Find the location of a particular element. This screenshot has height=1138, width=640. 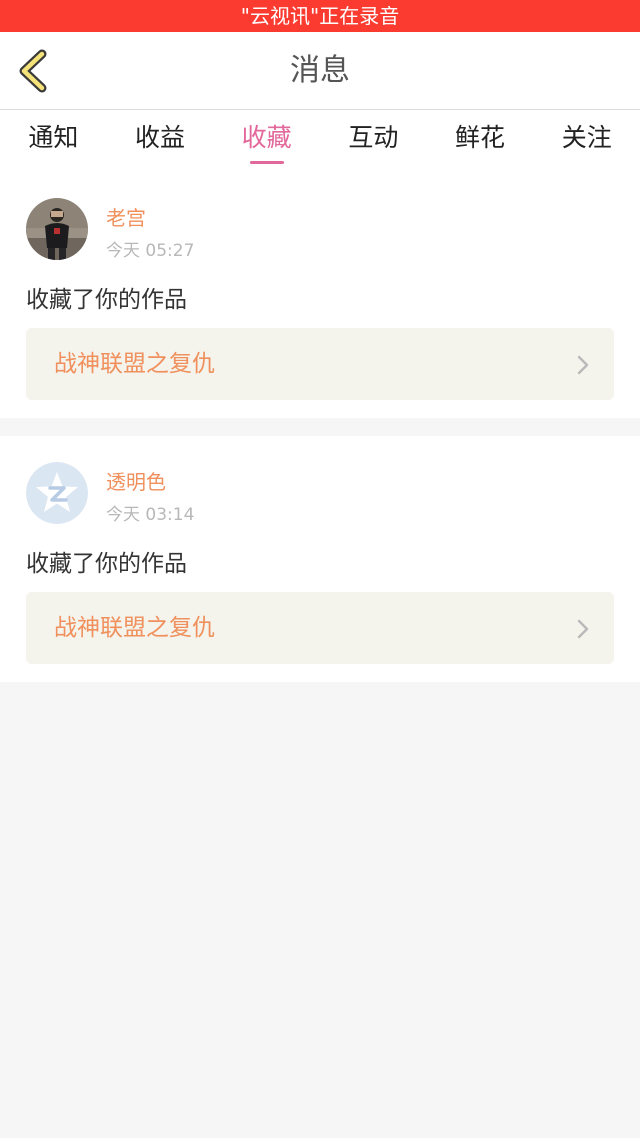

timestamp: 今天 05:27 is located at coordinates (150, 251).